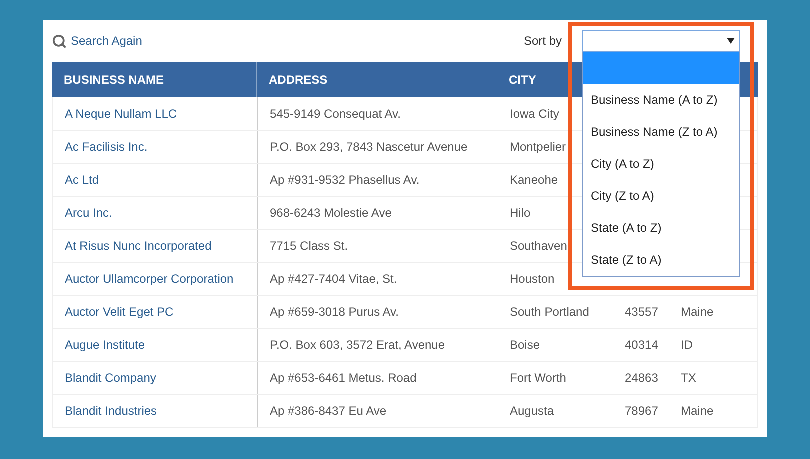 The width and height of the screenshot is (810, 459). I want to click on table-cell-text: Ap #386-8437 Eu Ave, so click(328, 411).